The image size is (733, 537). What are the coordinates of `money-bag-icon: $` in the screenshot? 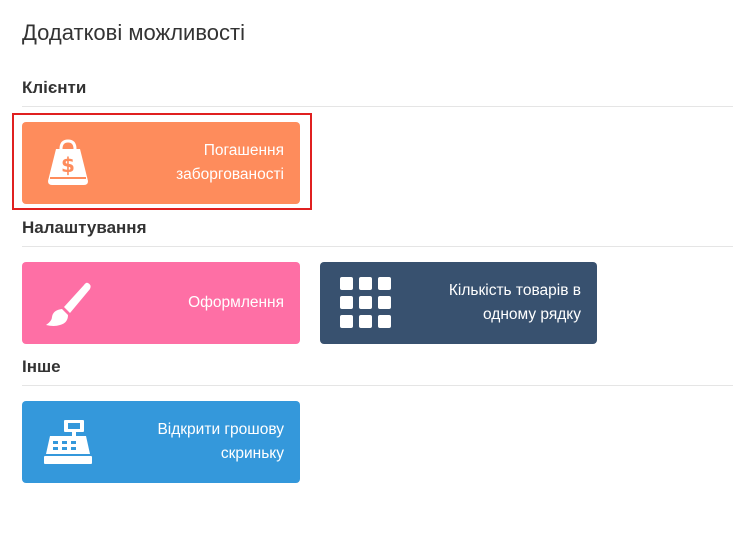 It's located at (68, 163).